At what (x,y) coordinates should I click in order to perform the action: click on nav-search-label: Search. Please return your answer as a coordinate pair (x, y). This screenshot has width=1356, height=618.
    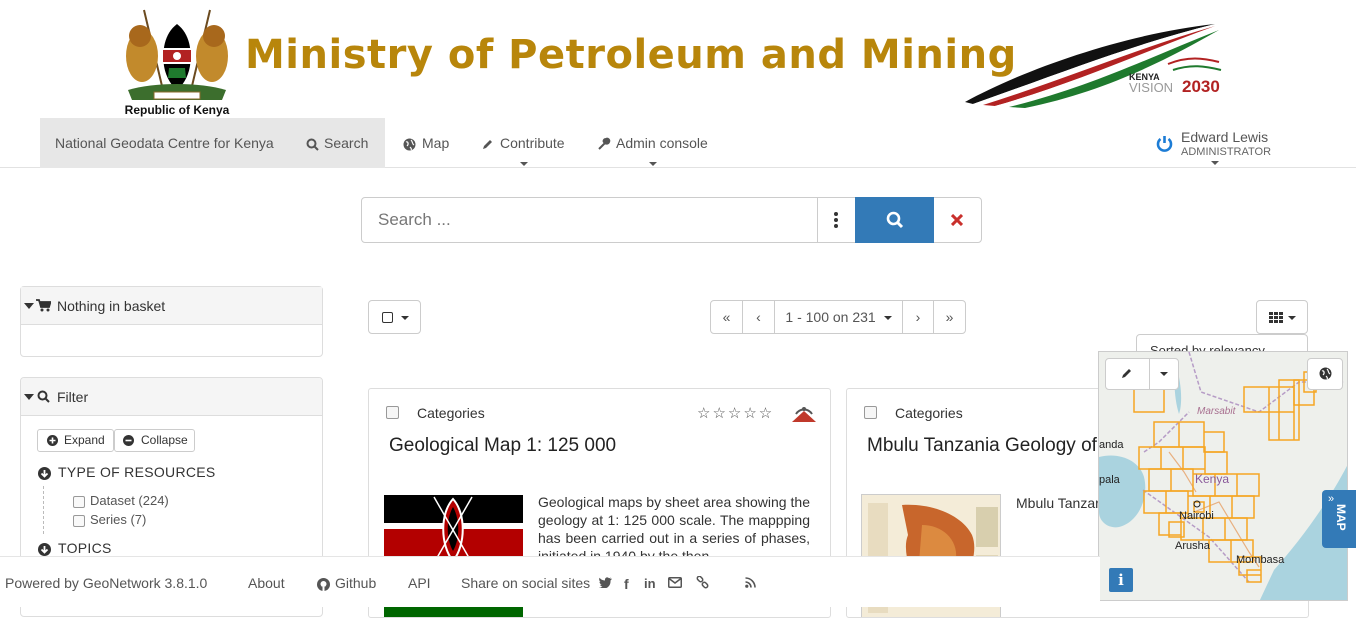
    Looking at the image, I should click on (346, 143).